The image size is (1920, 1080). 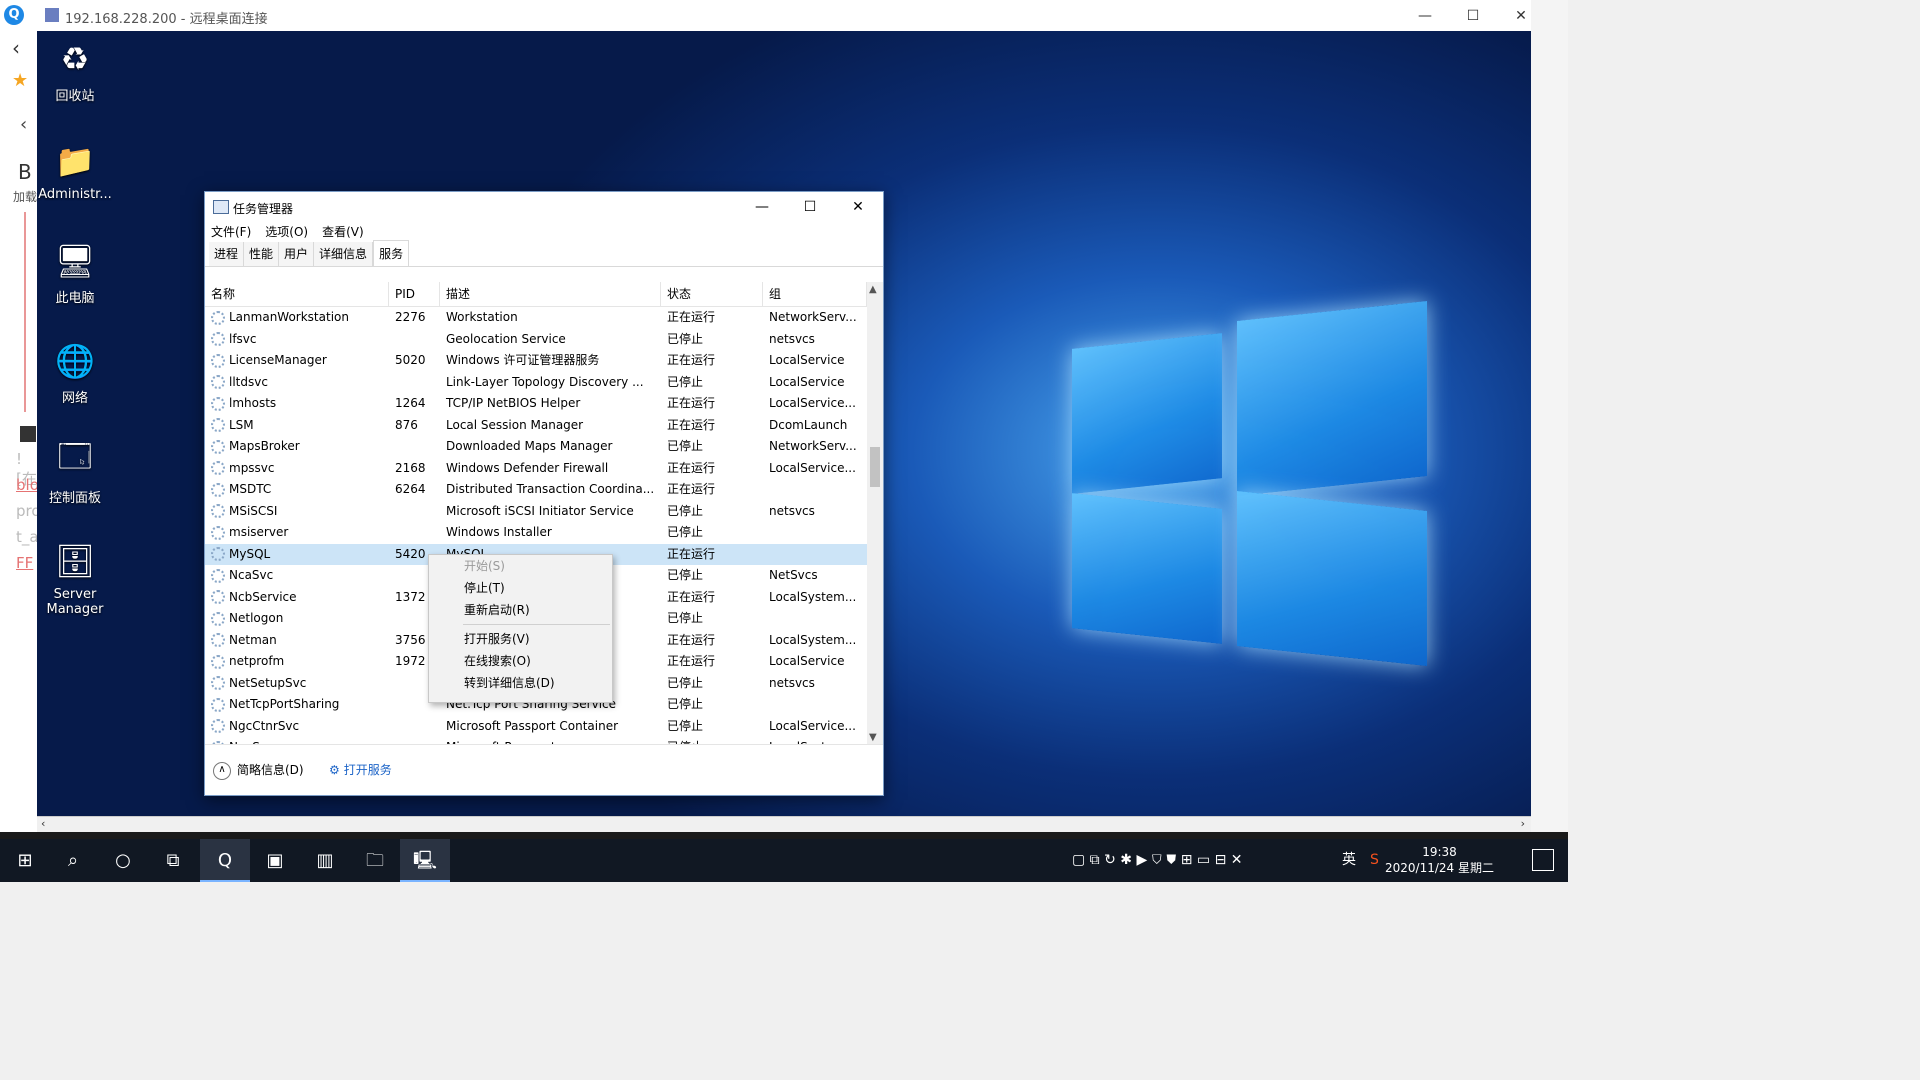 I want to click on desktop-icon-control-panel: 🗔 控制面板, so click(x=76, y=471).